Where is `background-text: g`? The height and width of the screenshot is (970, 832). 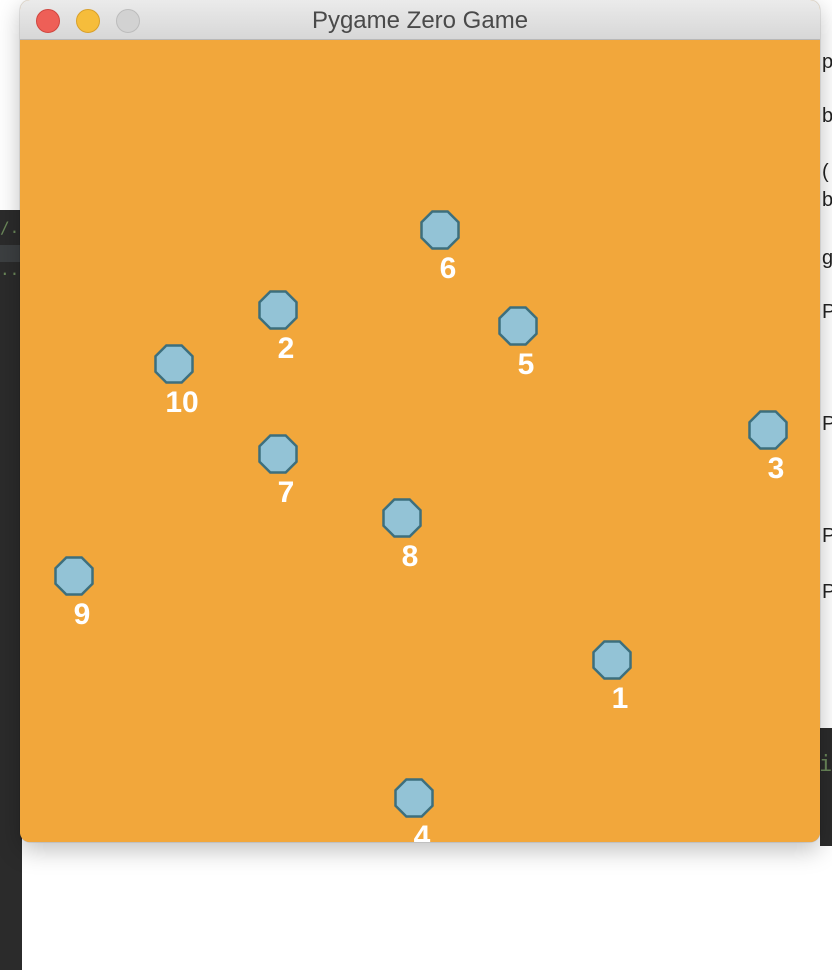 background-text: g is located at coordinates (827, 258).